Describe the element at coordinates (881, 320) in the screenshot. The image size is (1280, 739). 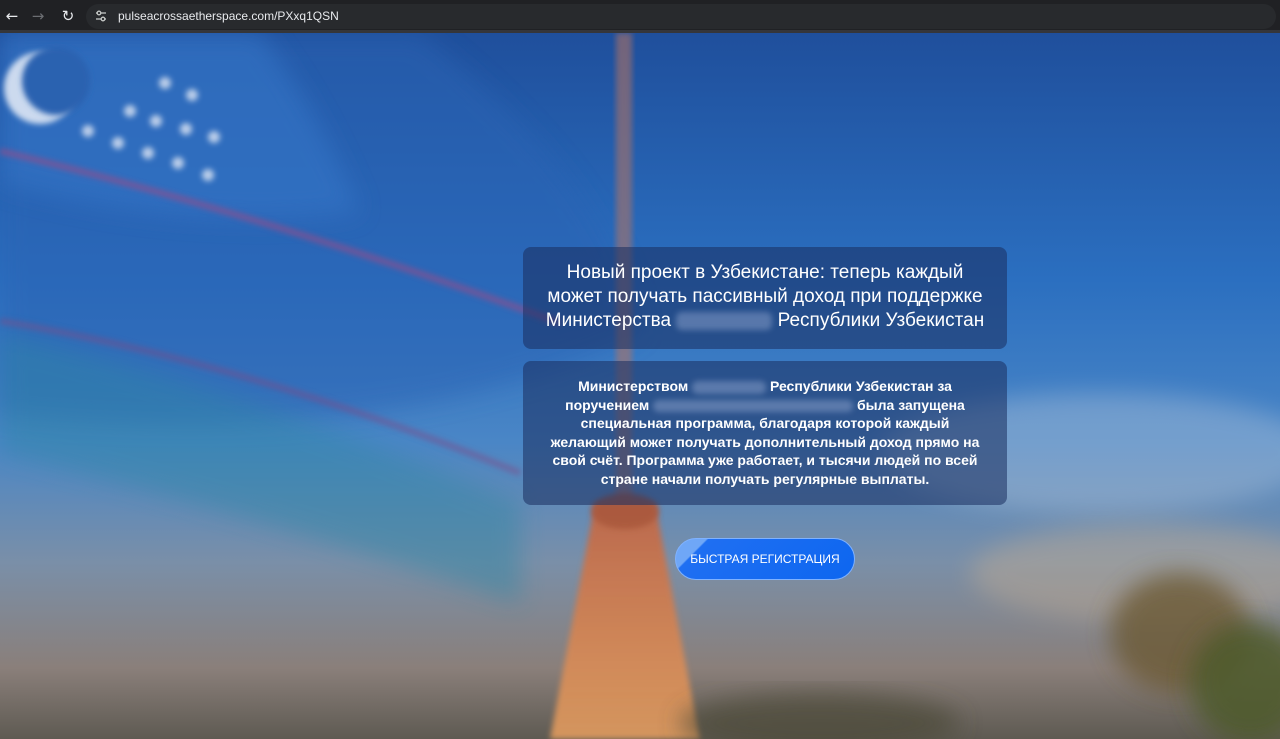
I see `headline-text-part2: Республики Узбекистан` at that location.